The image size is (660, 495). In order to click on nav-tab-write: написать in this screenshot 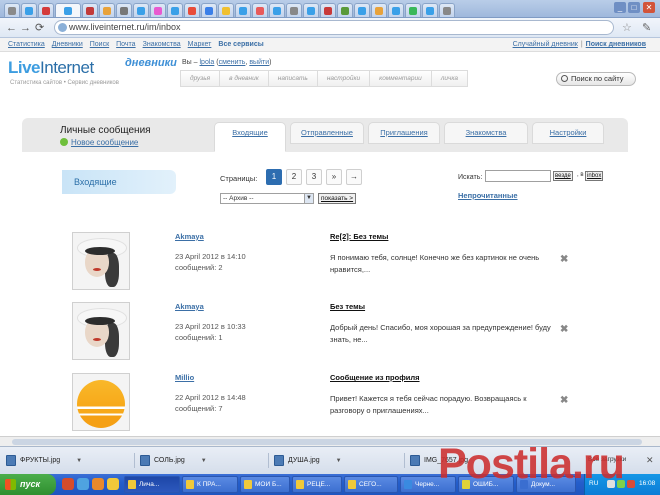, I will do `click(293, 78)`.